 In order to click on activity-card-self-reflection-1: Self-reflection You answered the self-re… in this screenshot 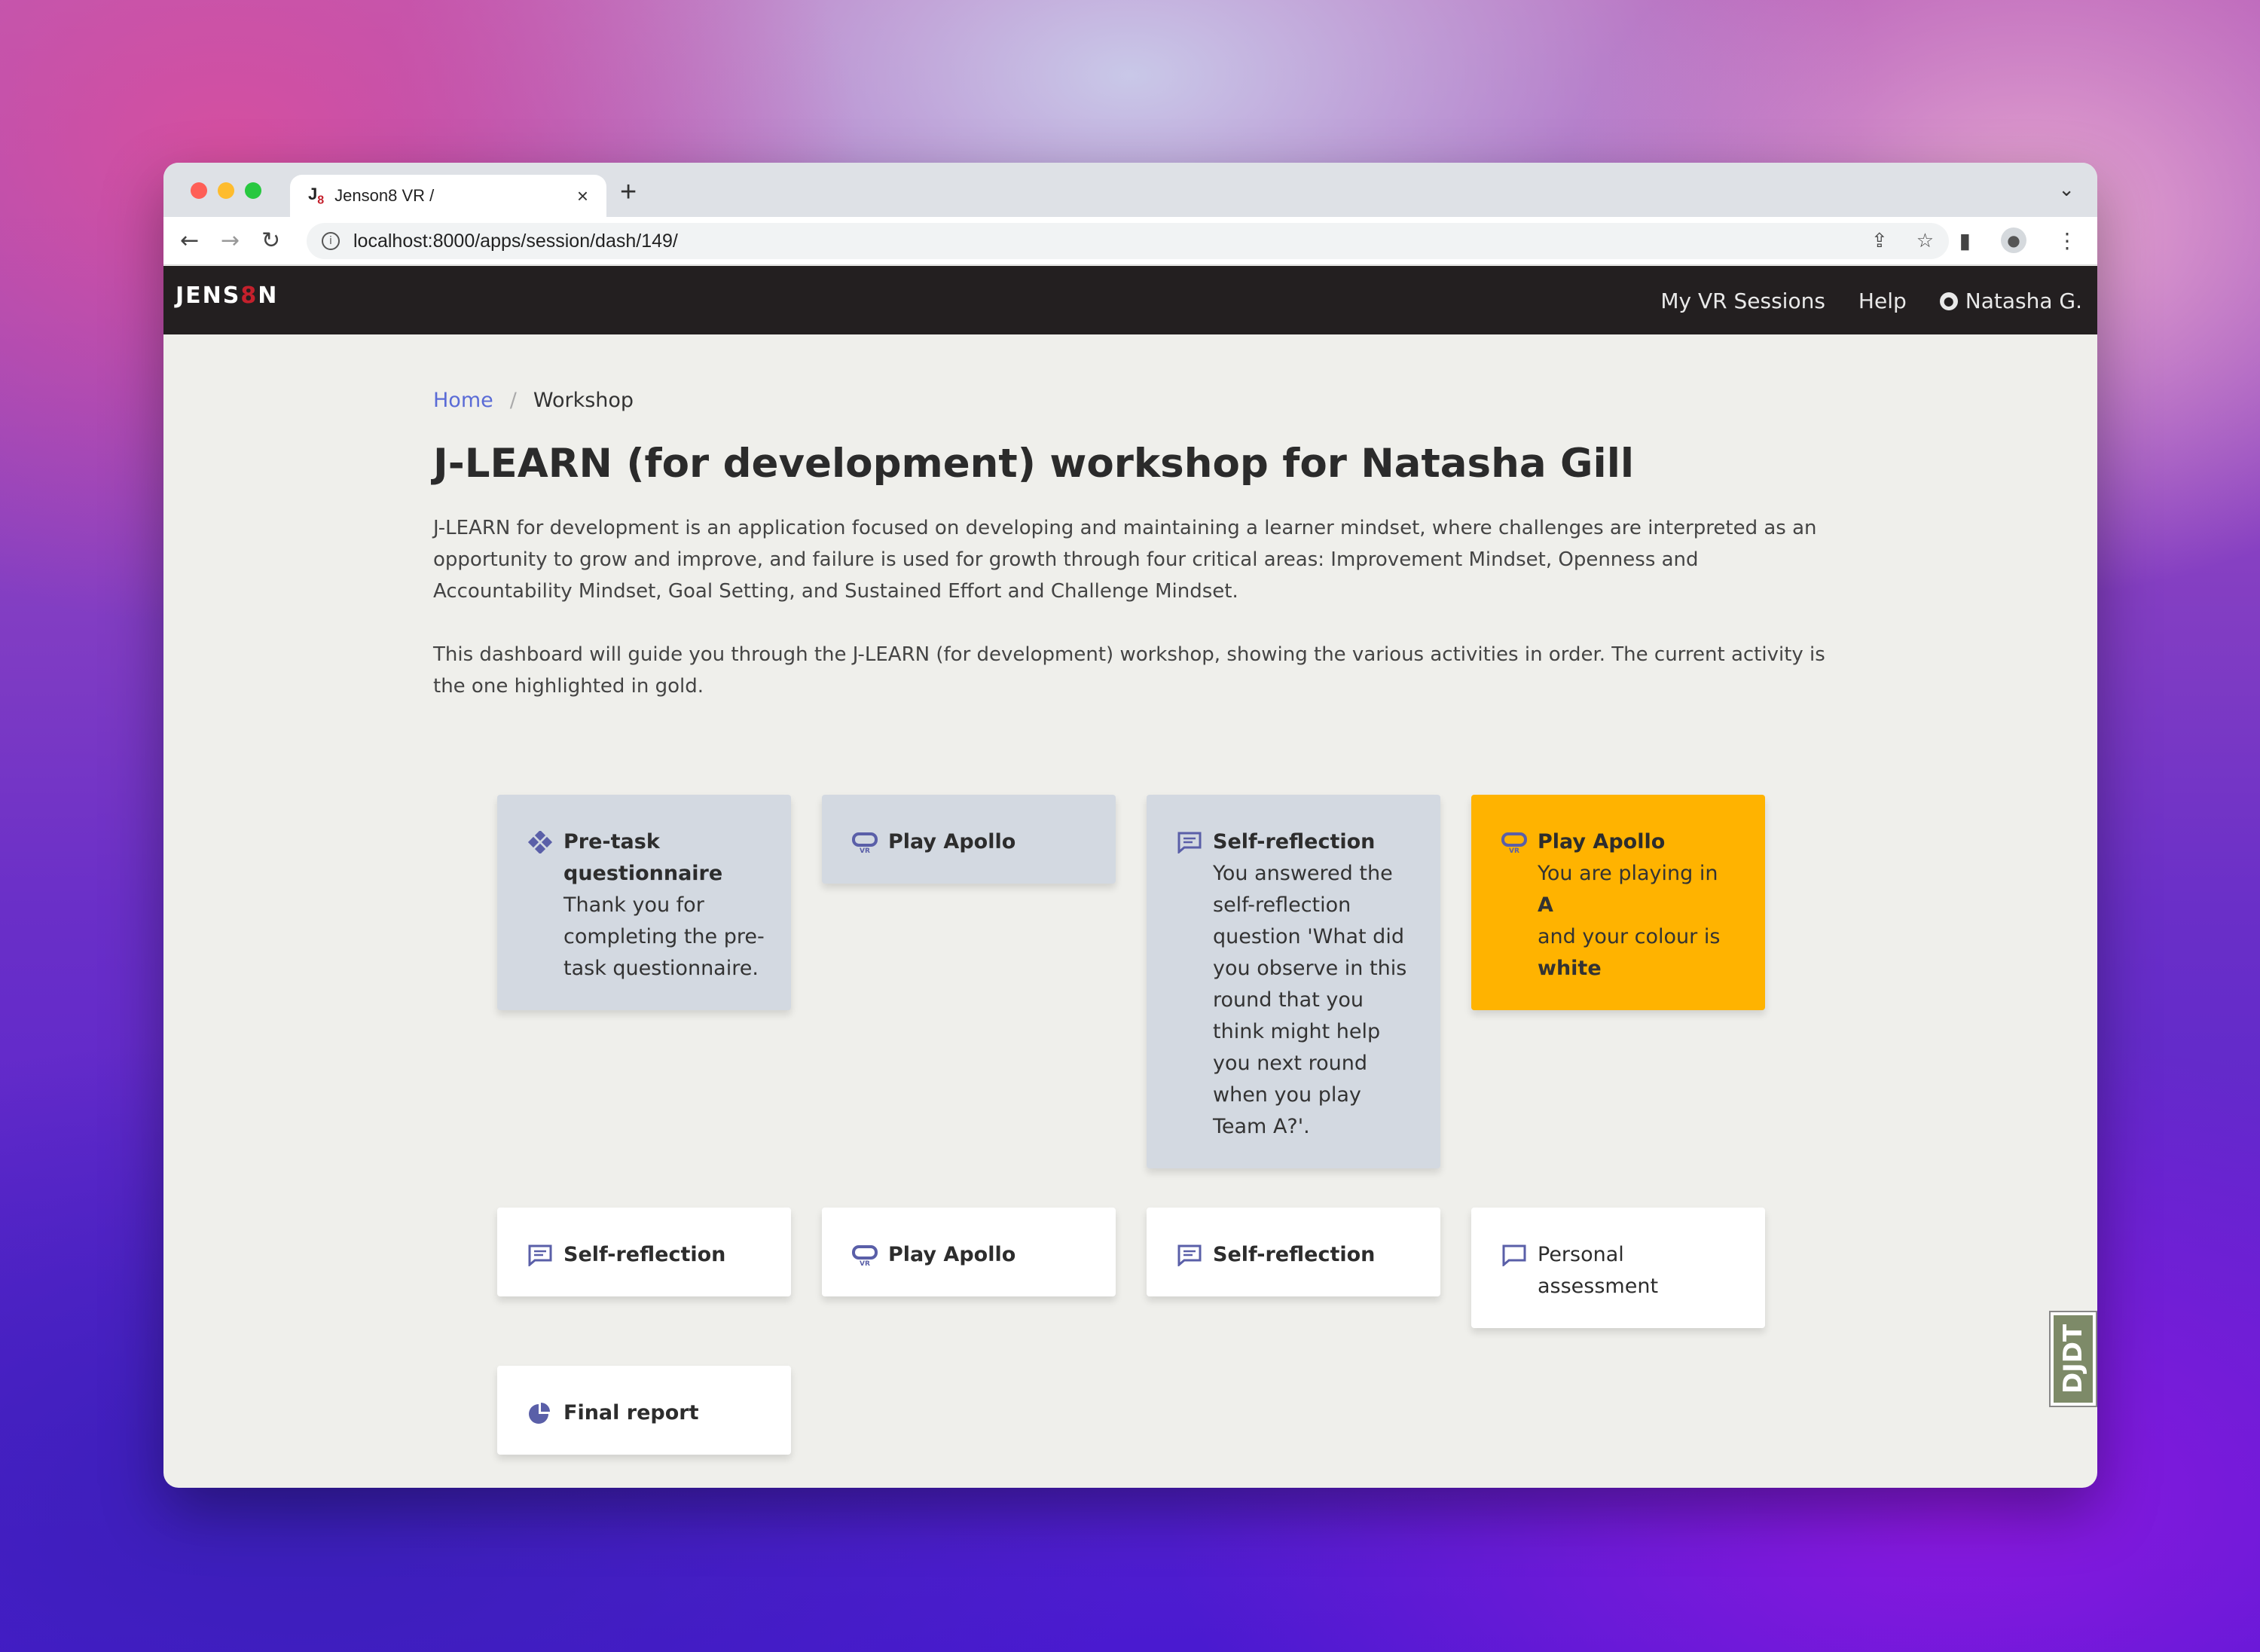, I will do `click(1293, 981)`.